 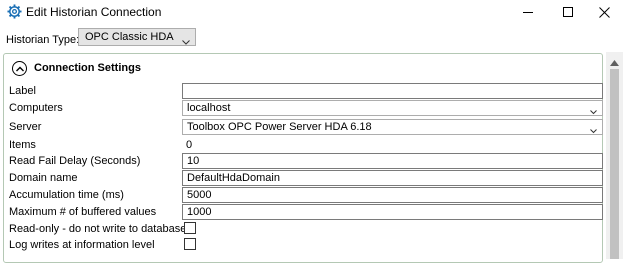 I want to click on read-fail-delay-row: Read Fail Delay (Seconds) 10, so click(x=306, y=161).